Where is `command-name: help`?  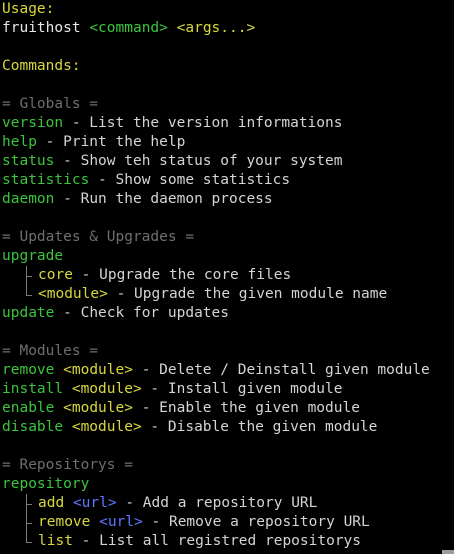
command-name: help is located at coordinates (19, 142).